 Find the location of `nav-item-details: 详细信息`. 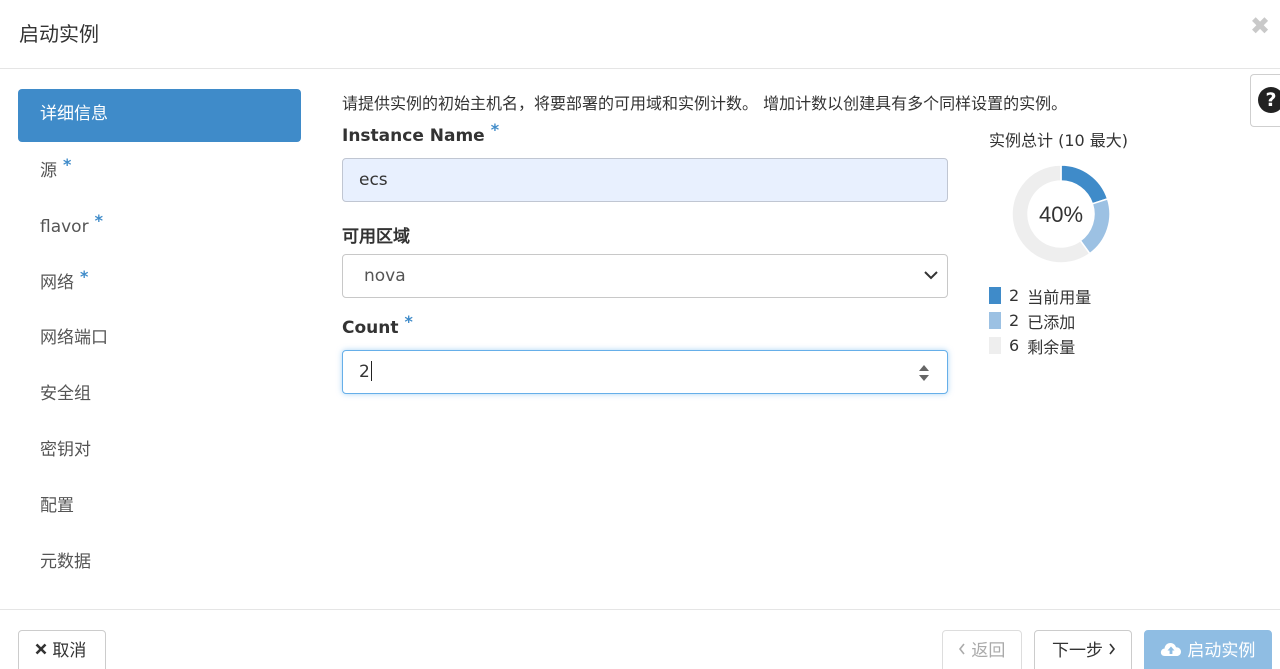

nav-item-details: 详细信息 is located at coordinates (159, 115).